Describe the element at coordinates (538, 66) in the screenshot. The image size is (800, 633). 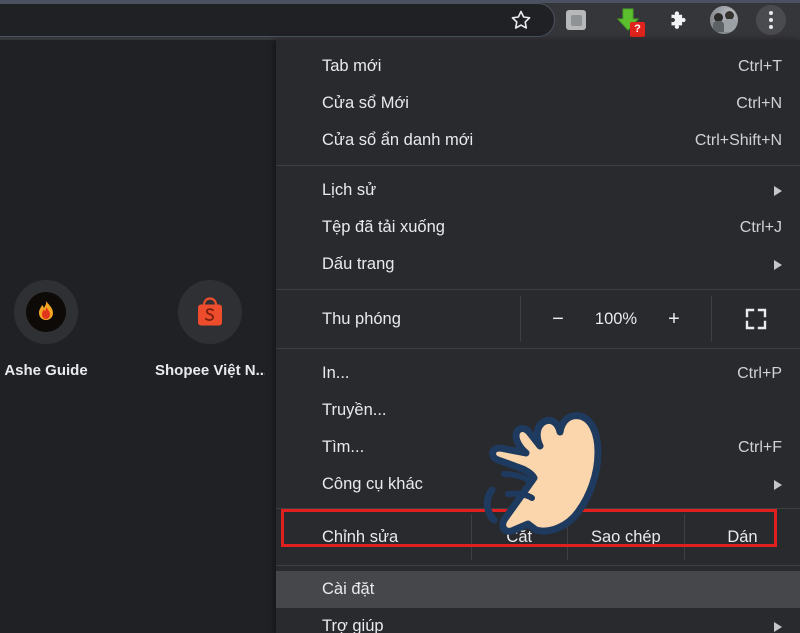
I see `menu-item-new-tab: Tab mới Ctrl+T` at that location.